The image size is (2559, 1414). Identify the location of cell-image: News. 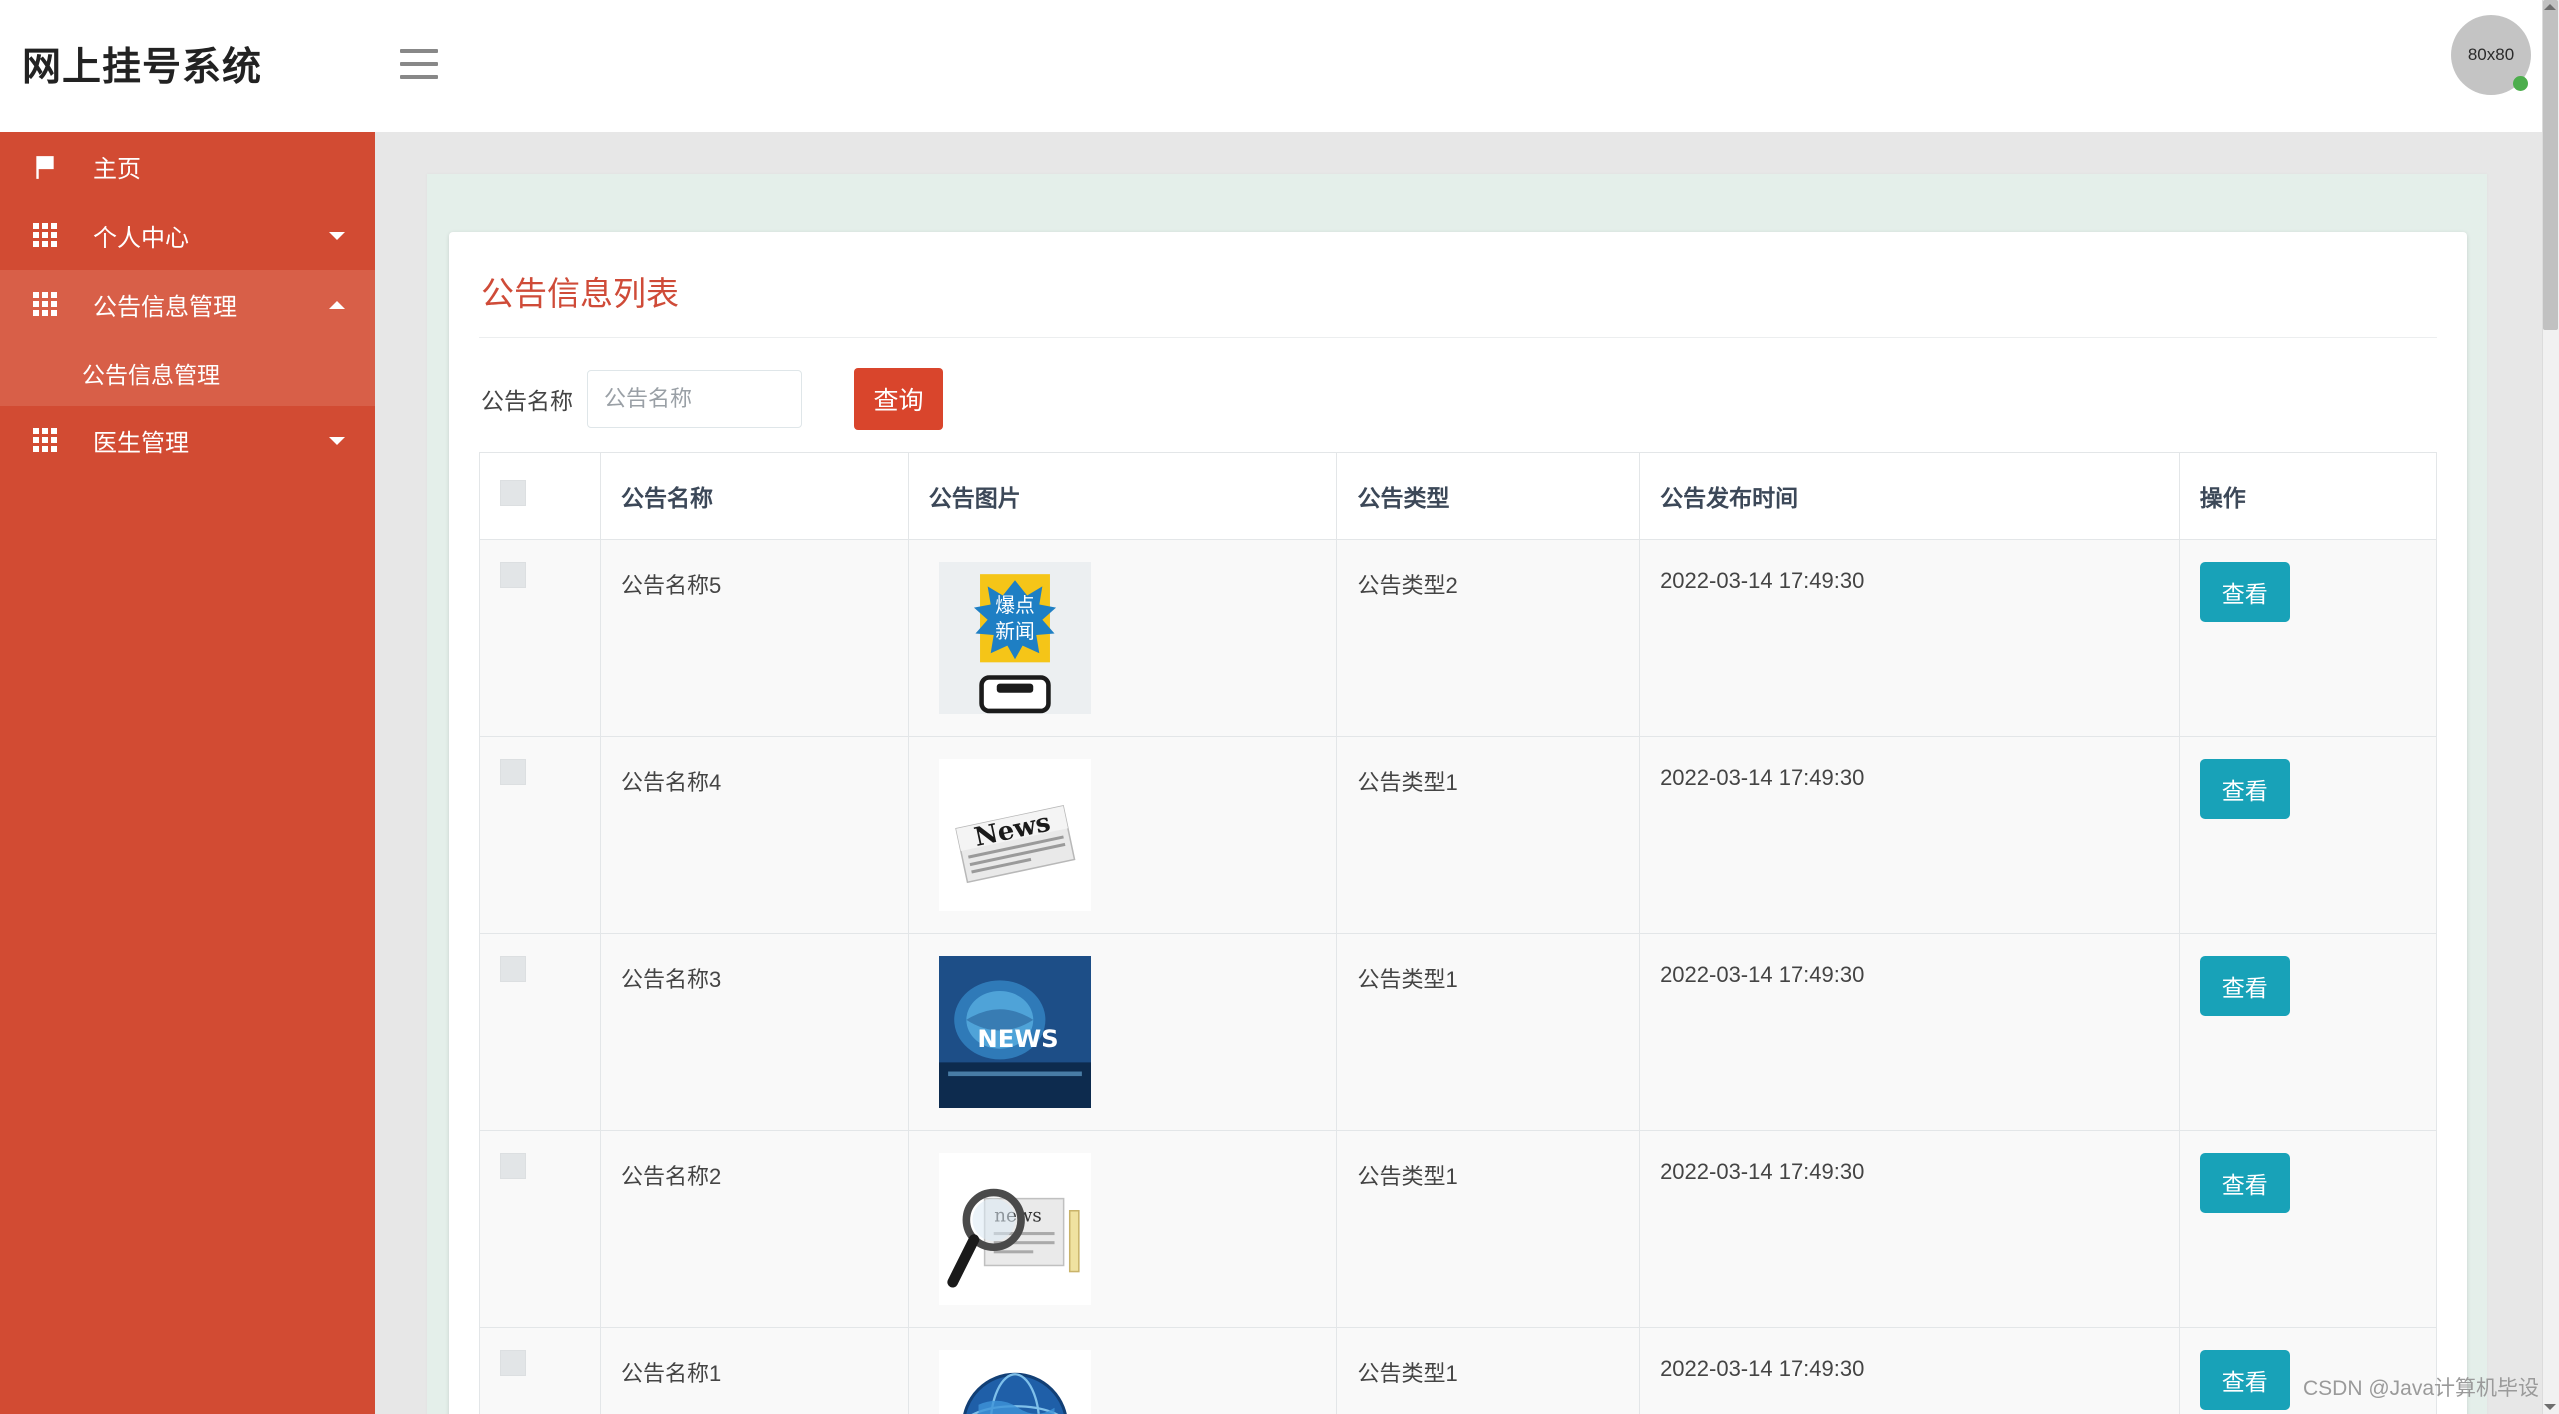
(1122, 835).